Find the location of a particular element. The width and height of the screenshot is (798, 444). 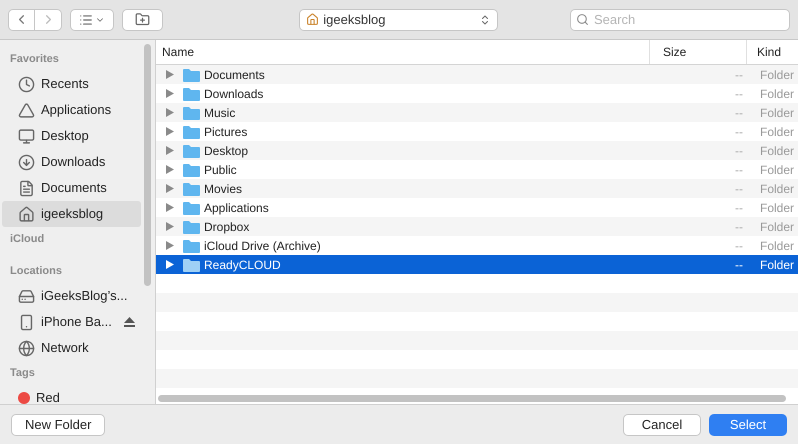

sidebar-item: Applications is located at coordinates (71, 110).